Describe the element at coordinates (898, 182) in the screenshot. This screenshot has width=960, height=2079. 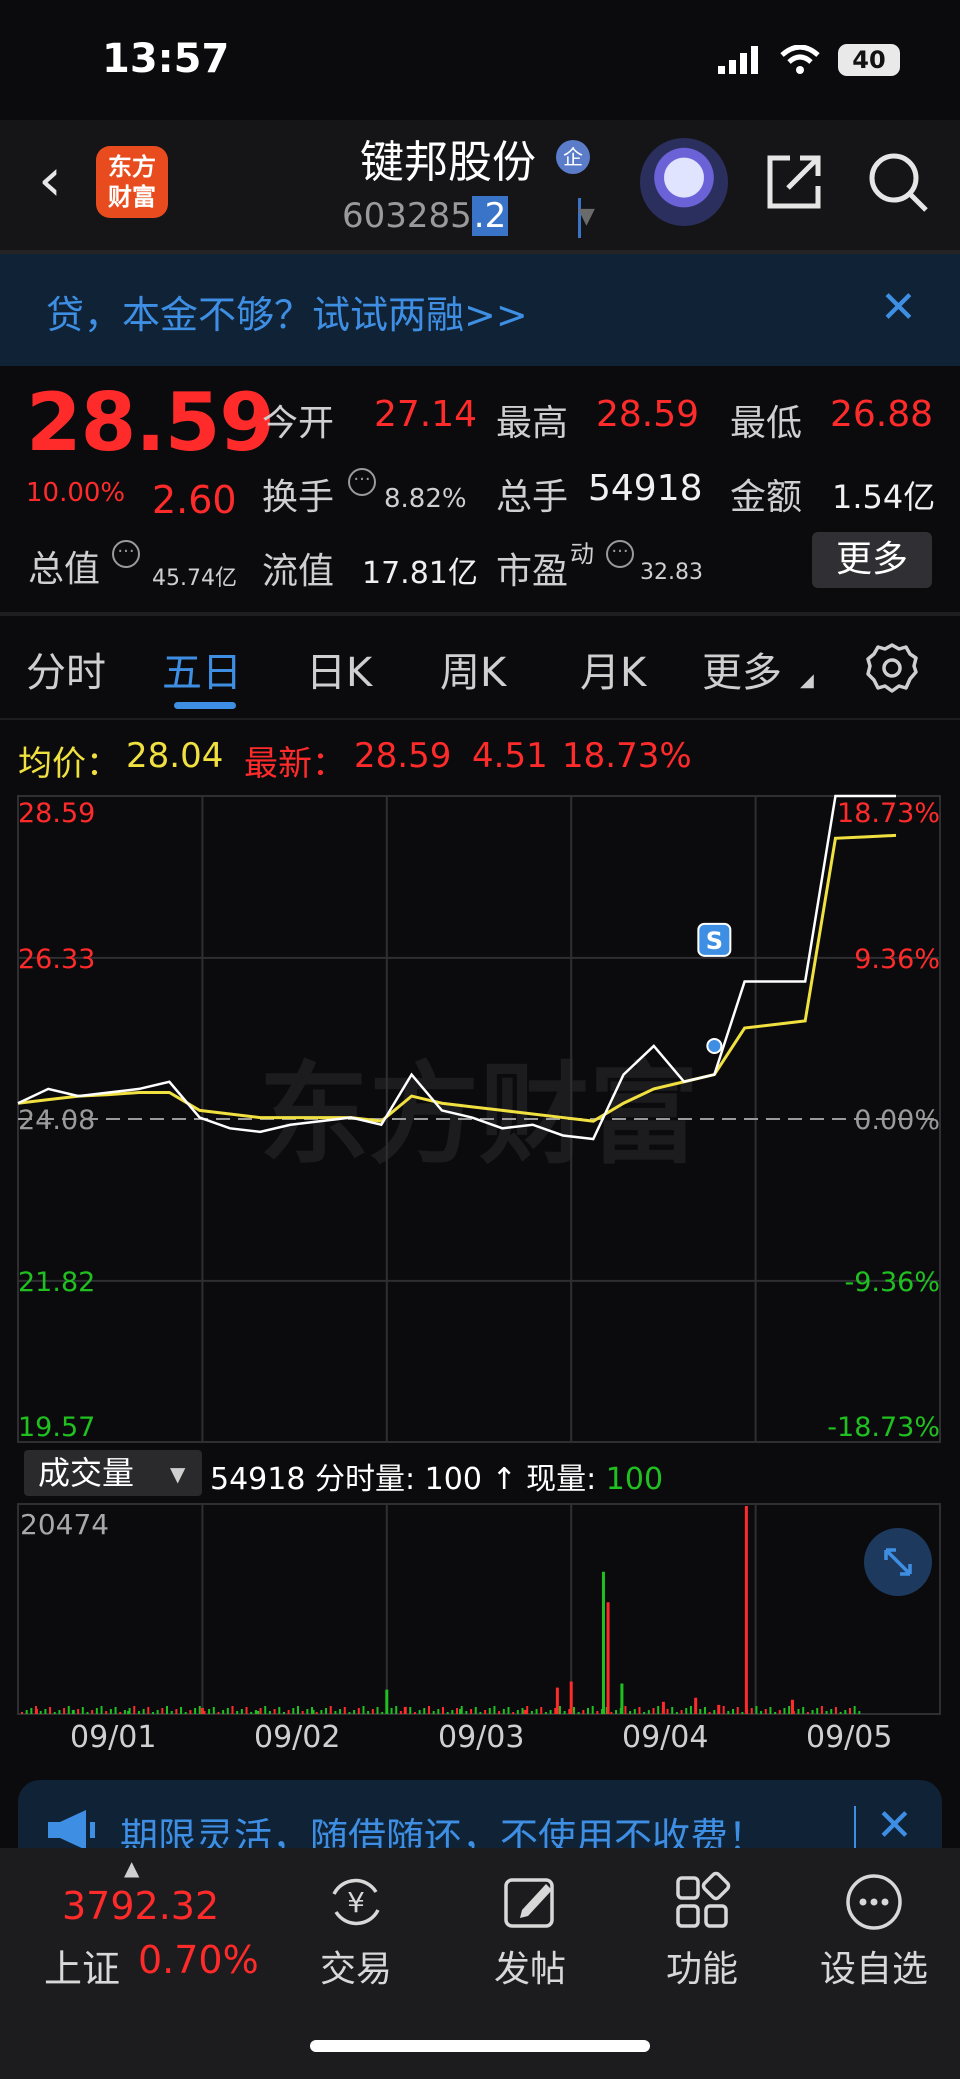
I see `search-icon` at that location.